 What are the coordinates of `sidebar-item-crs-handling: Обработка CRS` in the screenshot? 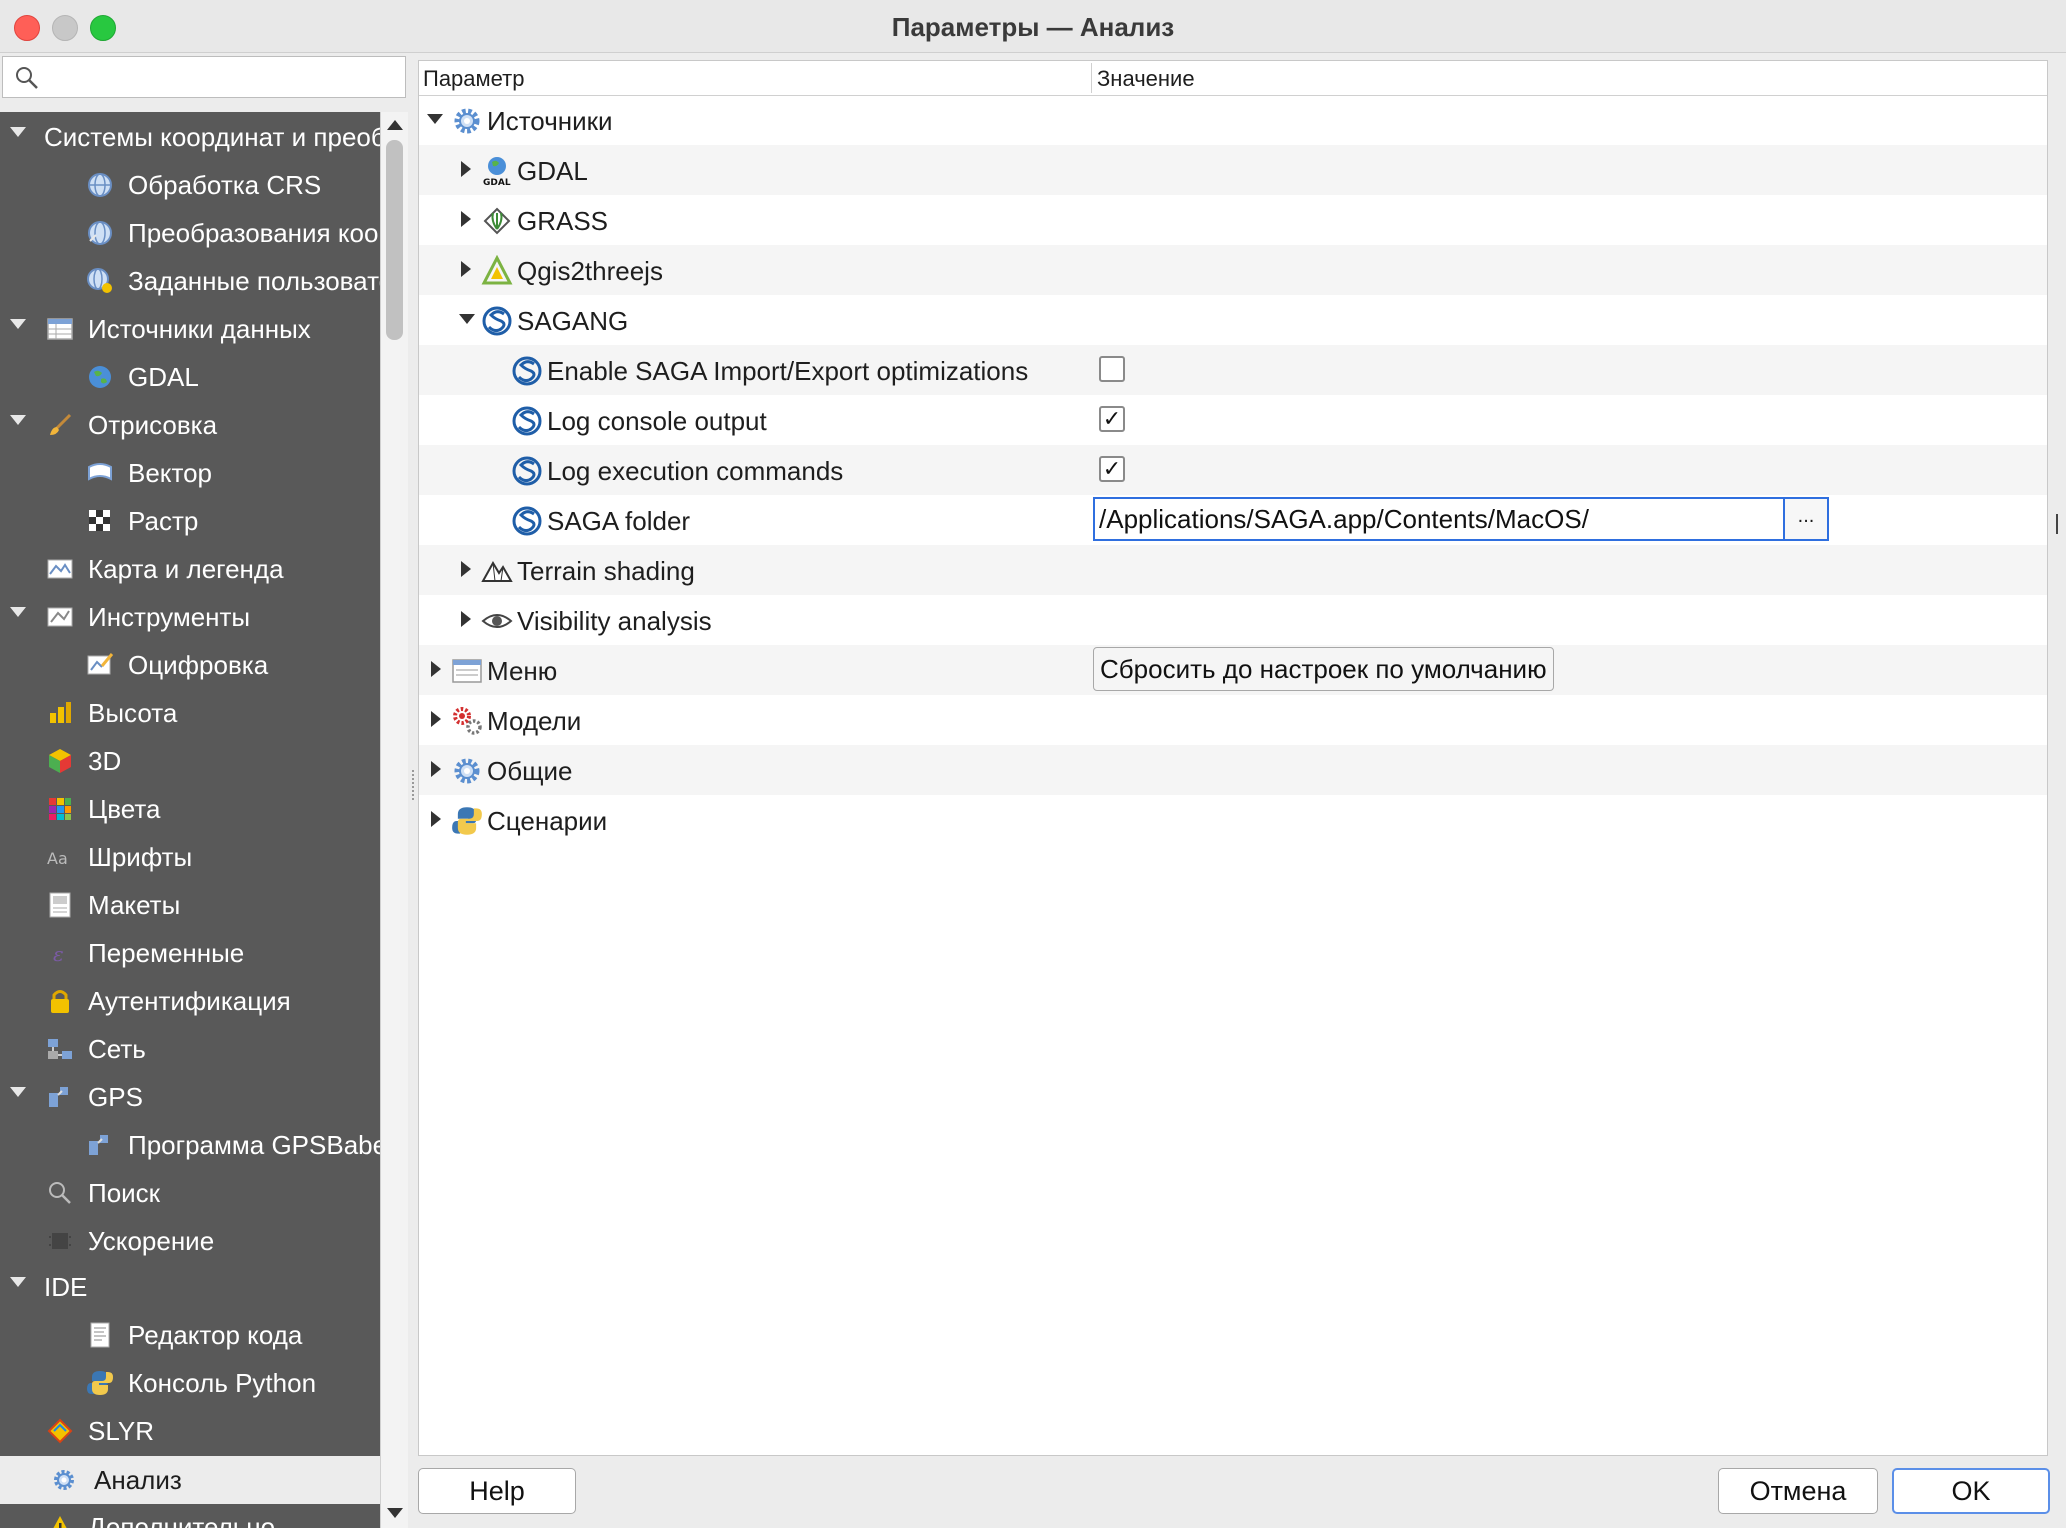 It's located at (190, 185).